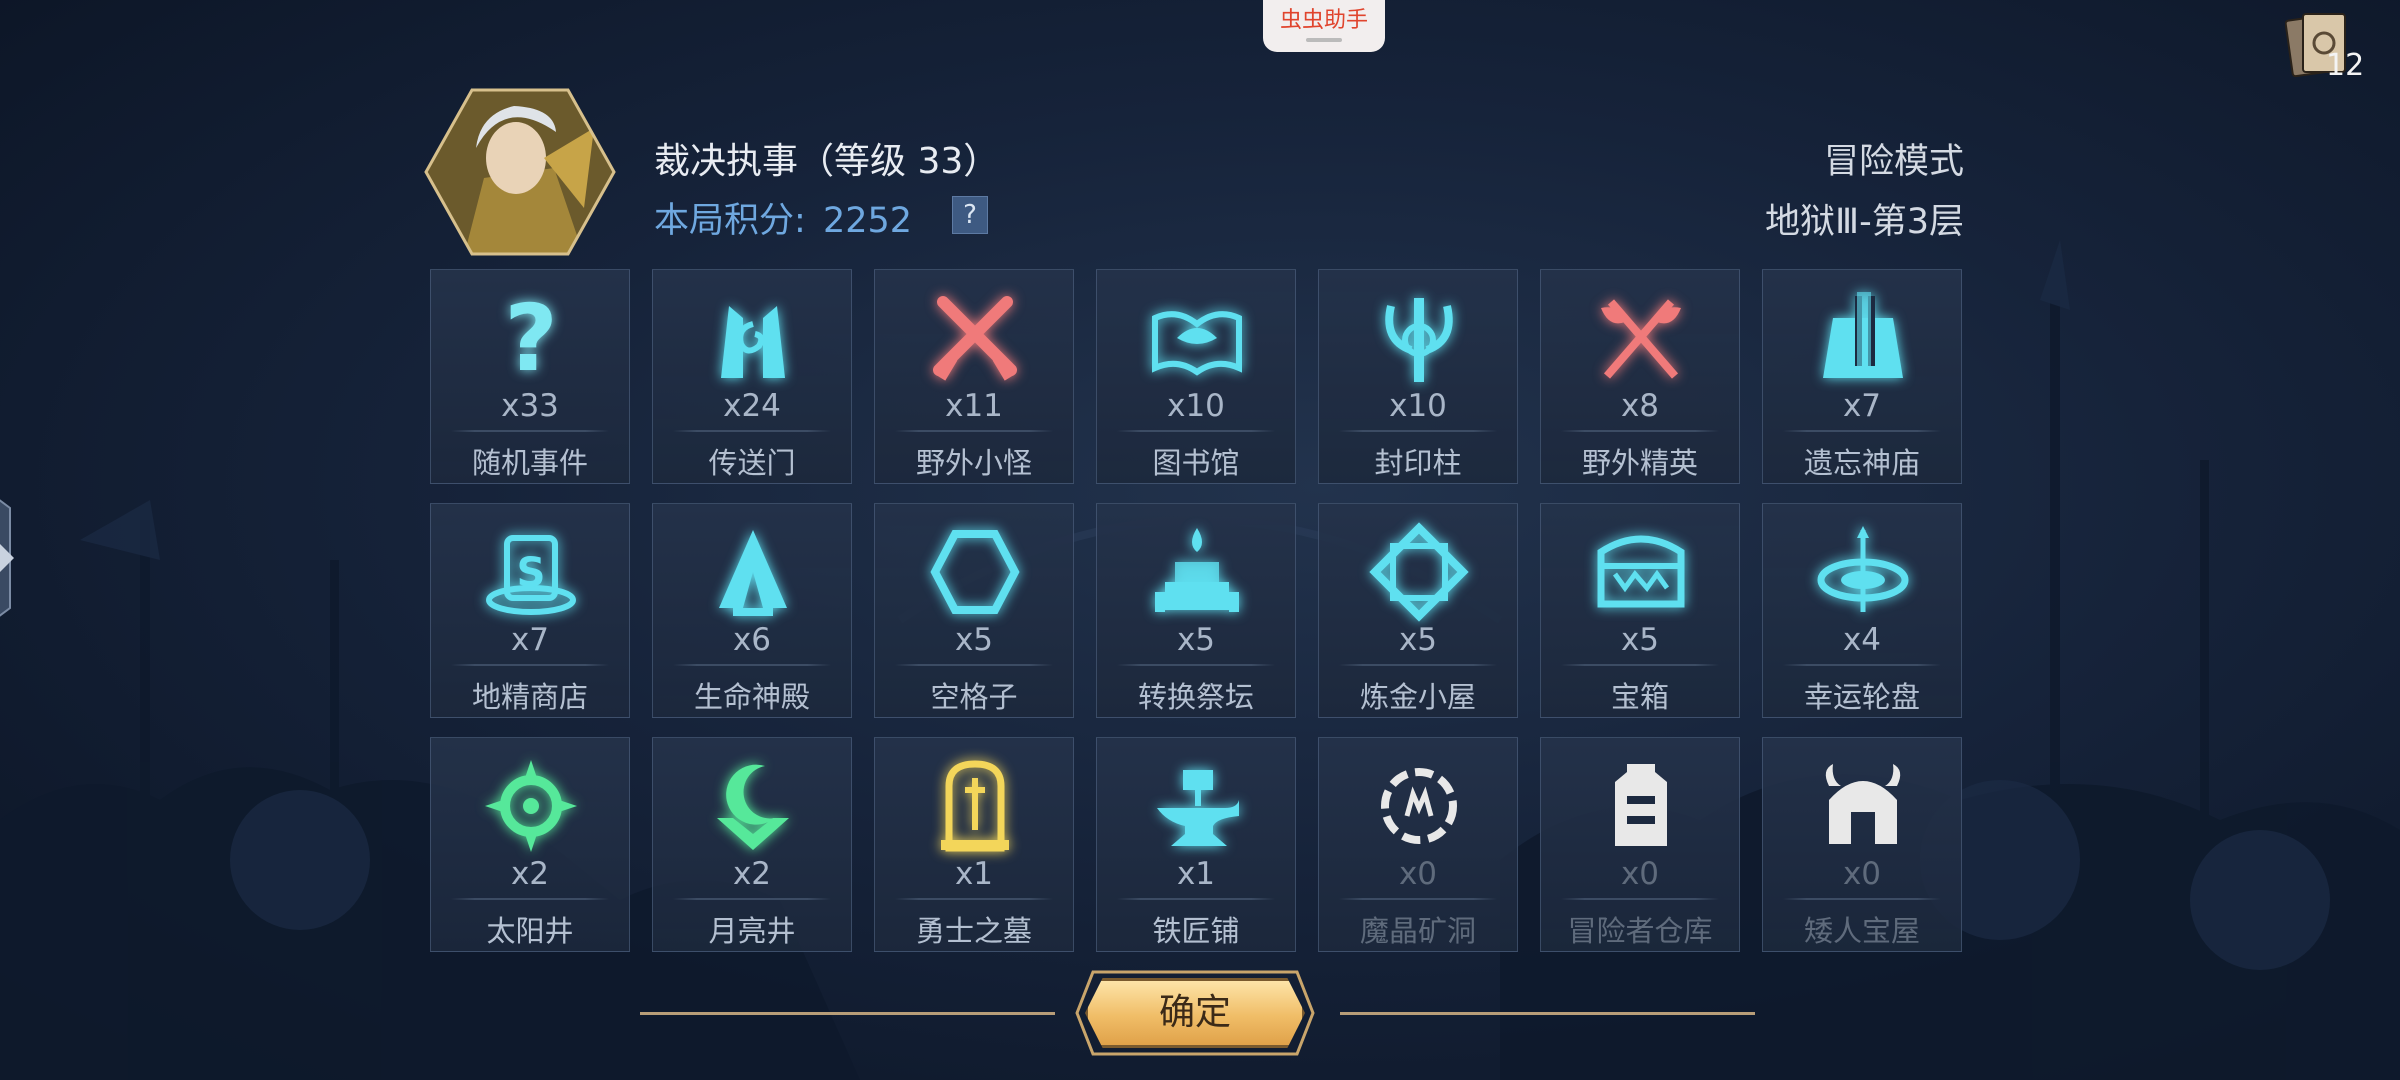 This screenshot has height=1080, width=2400. I want to click on tile-question: ? x33 随机事件, so click(530, 376).